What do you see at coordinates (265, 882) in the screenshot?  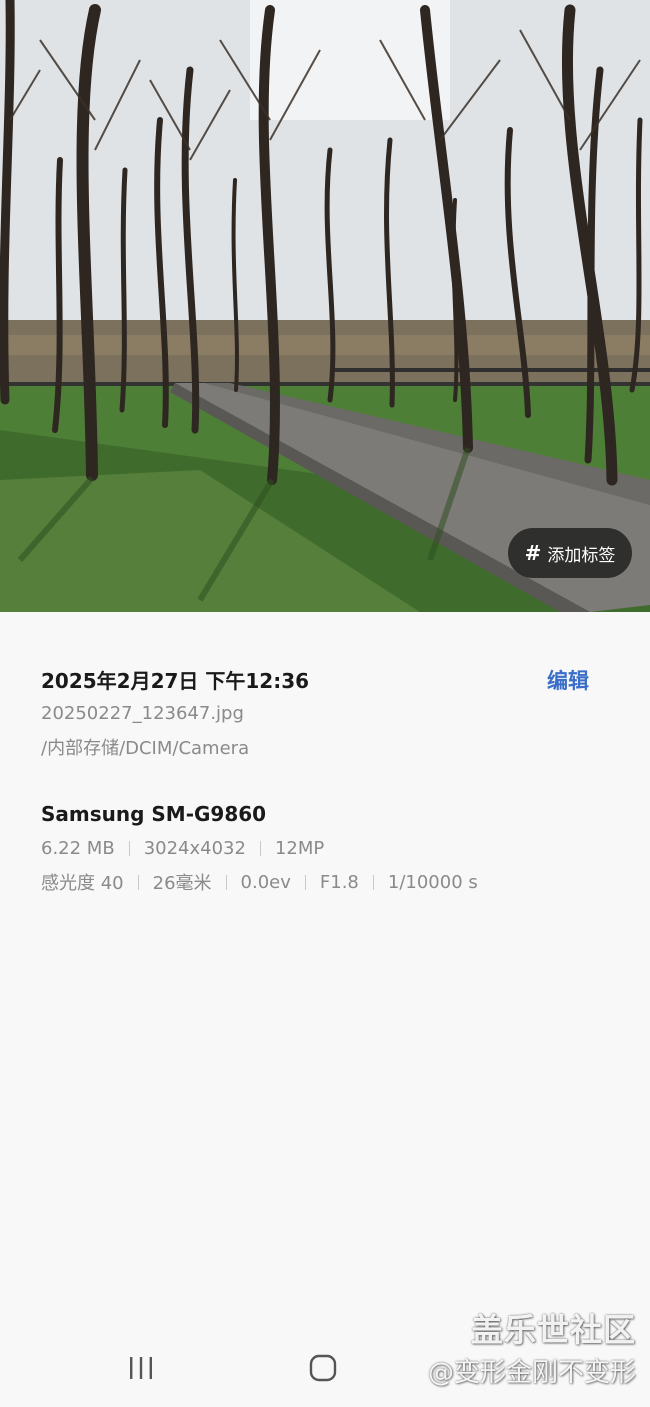 I see `exposure-value: 0.0ev` at bounding box center [265, 882].